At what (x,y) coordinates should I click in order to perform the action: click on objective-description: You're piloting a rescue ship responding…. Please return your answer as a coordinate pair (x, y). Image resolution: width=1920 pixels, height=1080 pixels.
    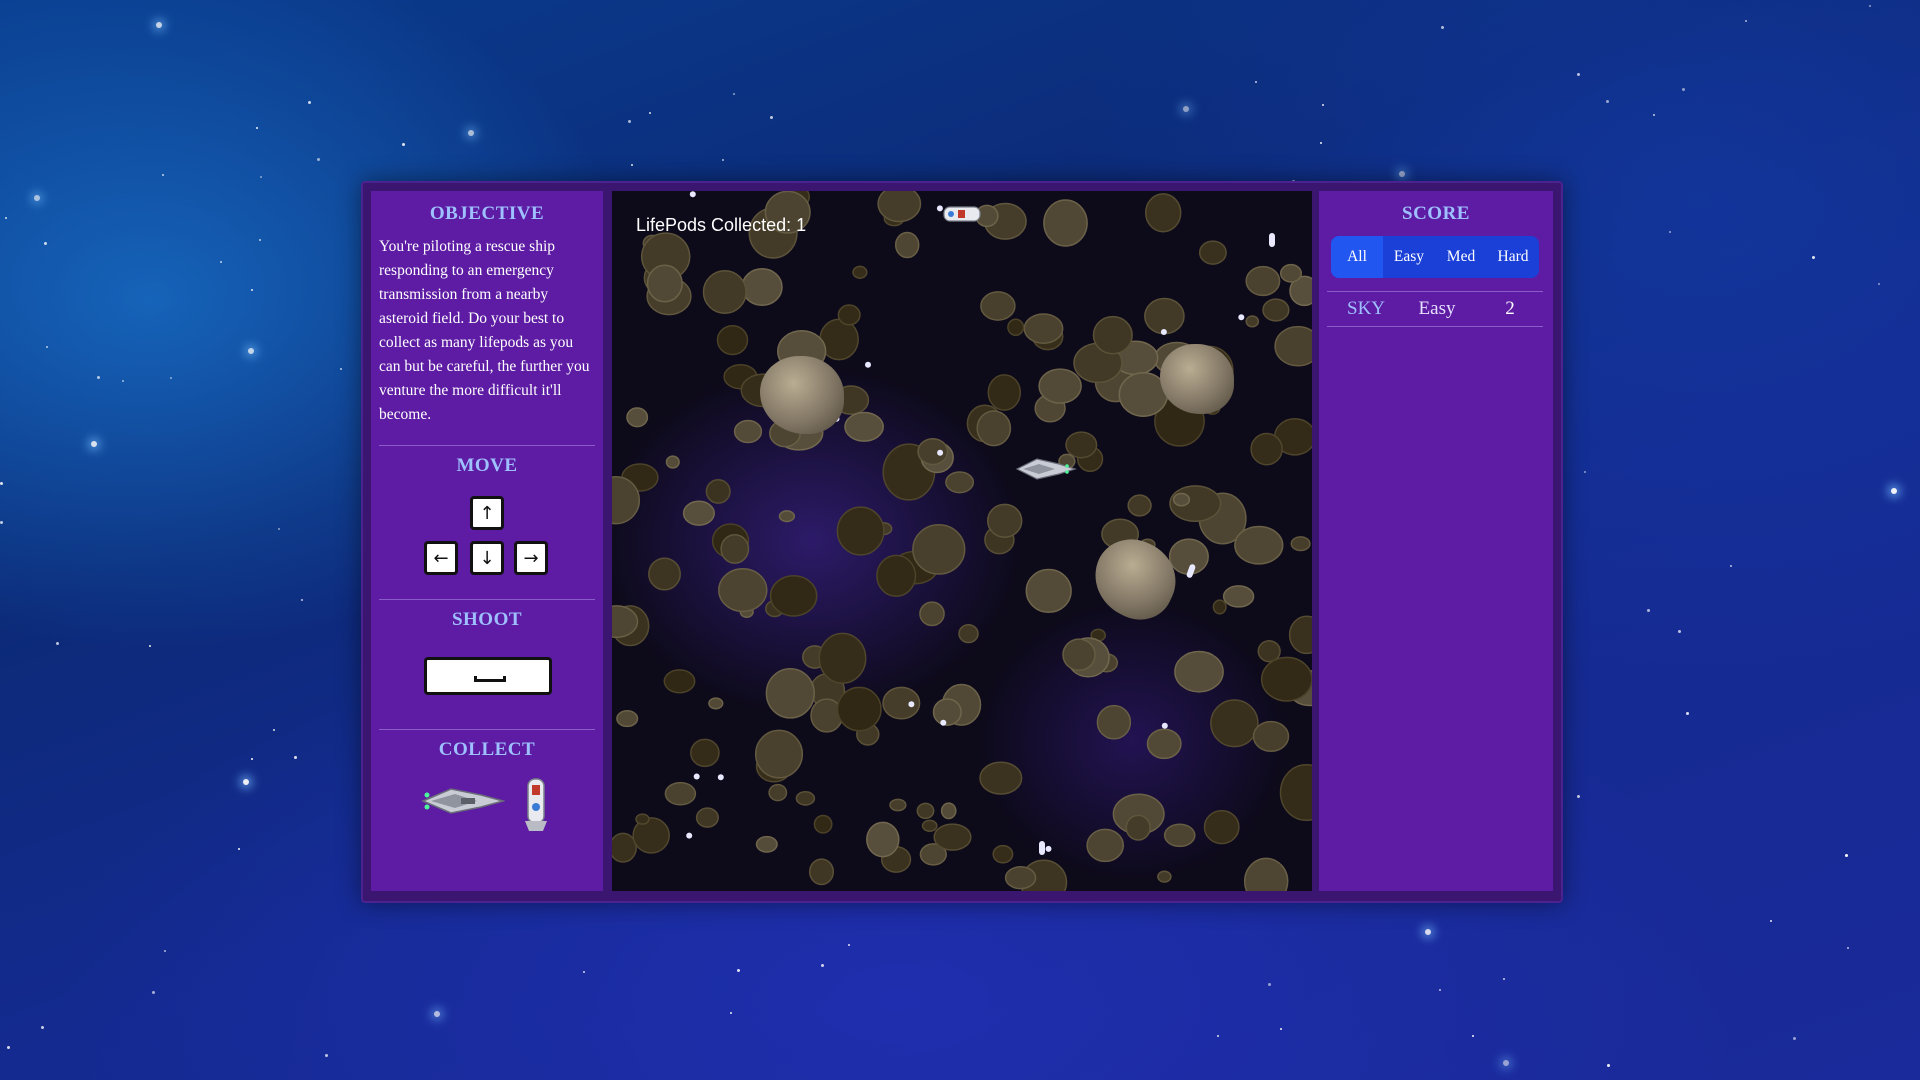
    Looking at the image, I should click on (484, 330).